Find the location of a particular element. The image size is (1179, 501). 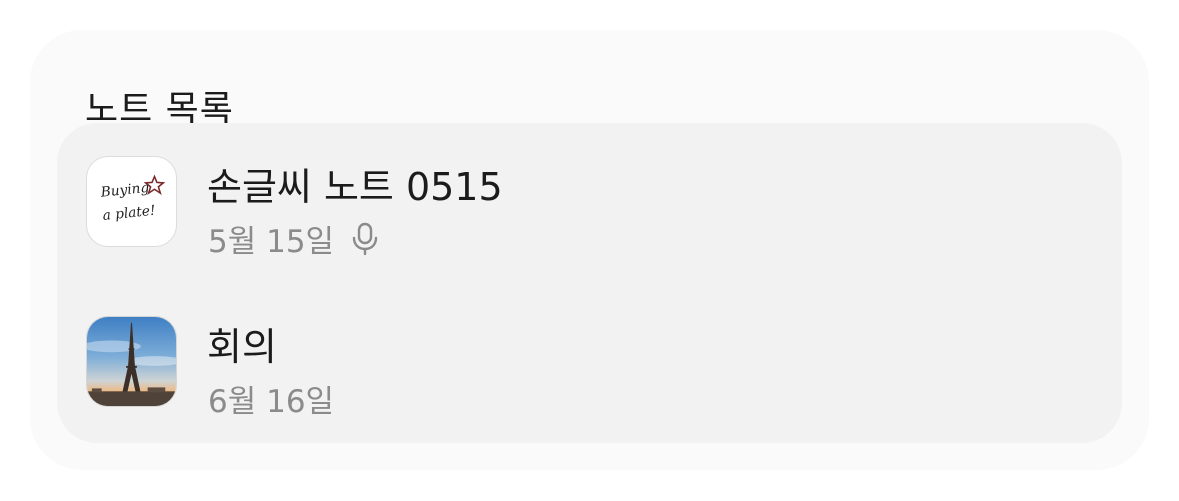

handwriting-thumbnail-image: Buying a plate! is located at coordinates (132, 199).